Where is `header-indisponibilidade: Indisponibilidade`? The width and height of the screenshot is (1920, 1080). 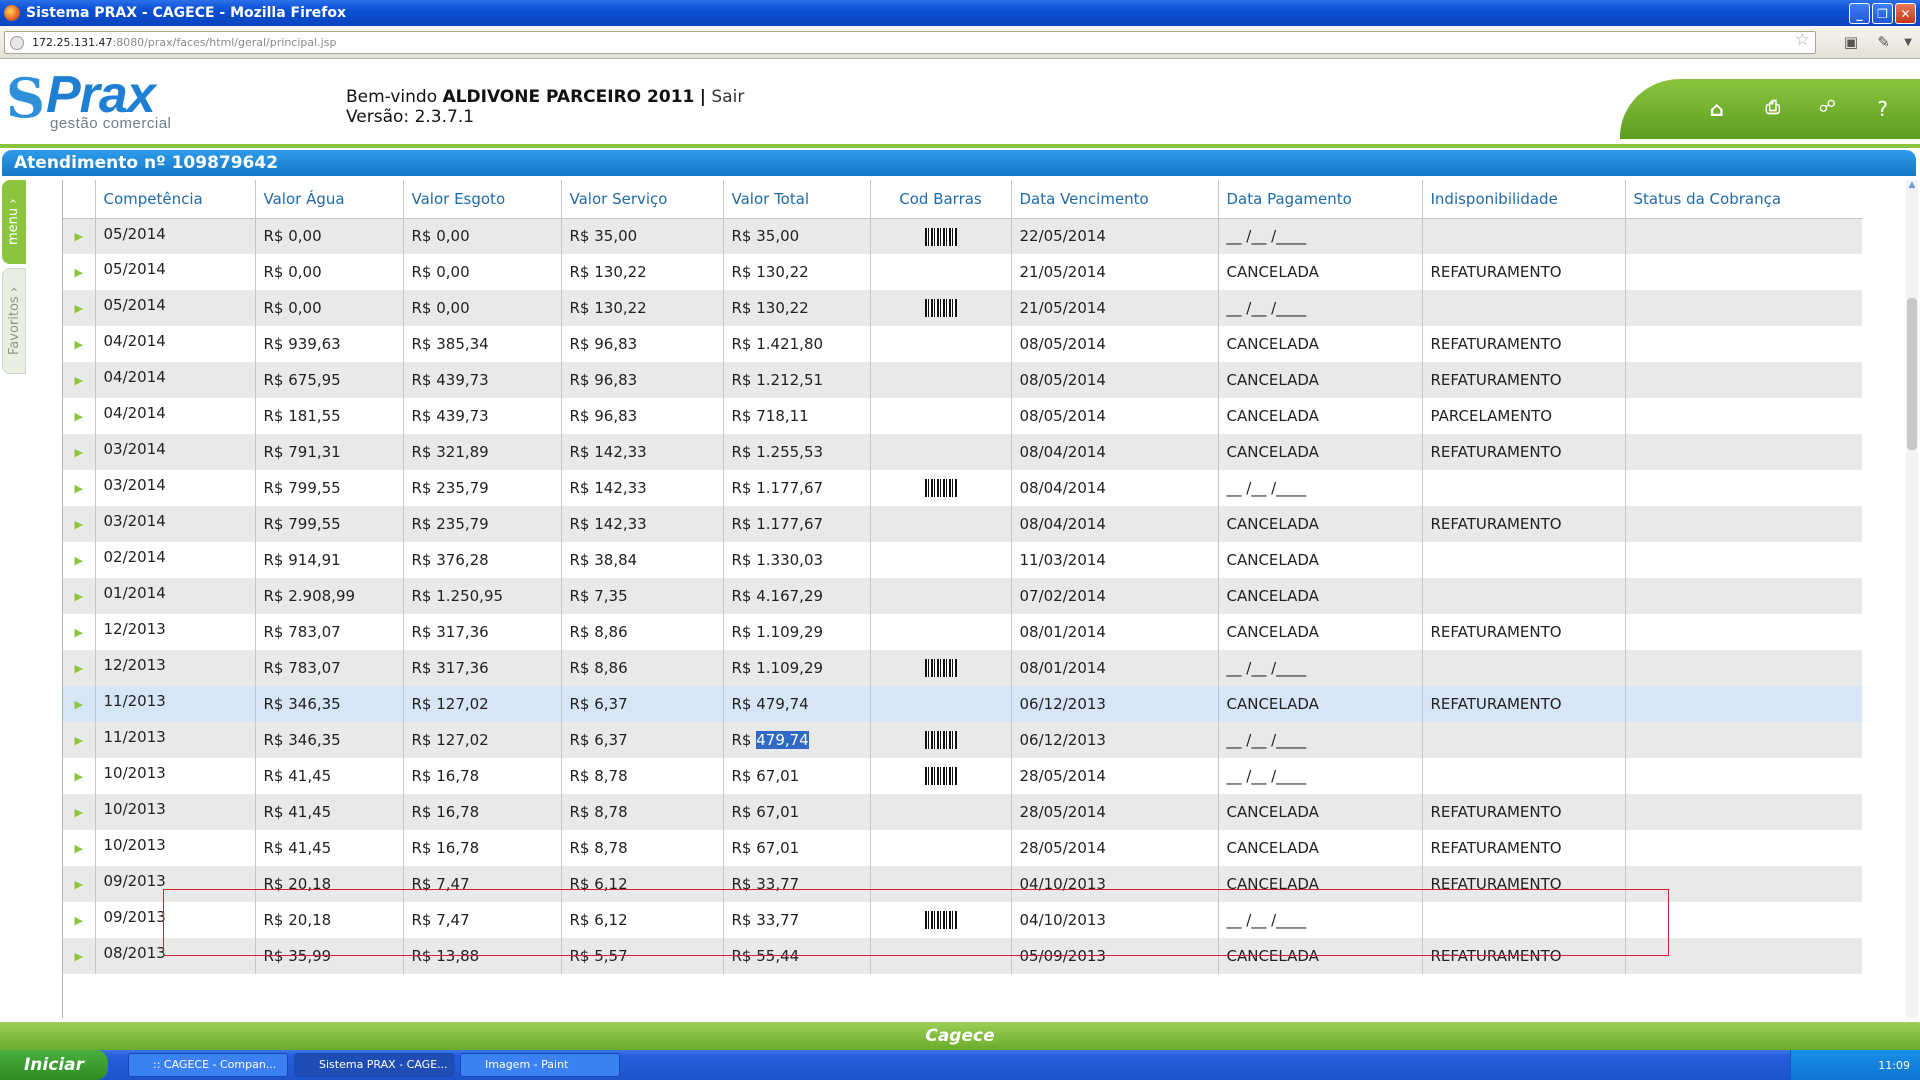 header-indisponibilidade: Indisponibilidade is located at coordinates (1524, 199).